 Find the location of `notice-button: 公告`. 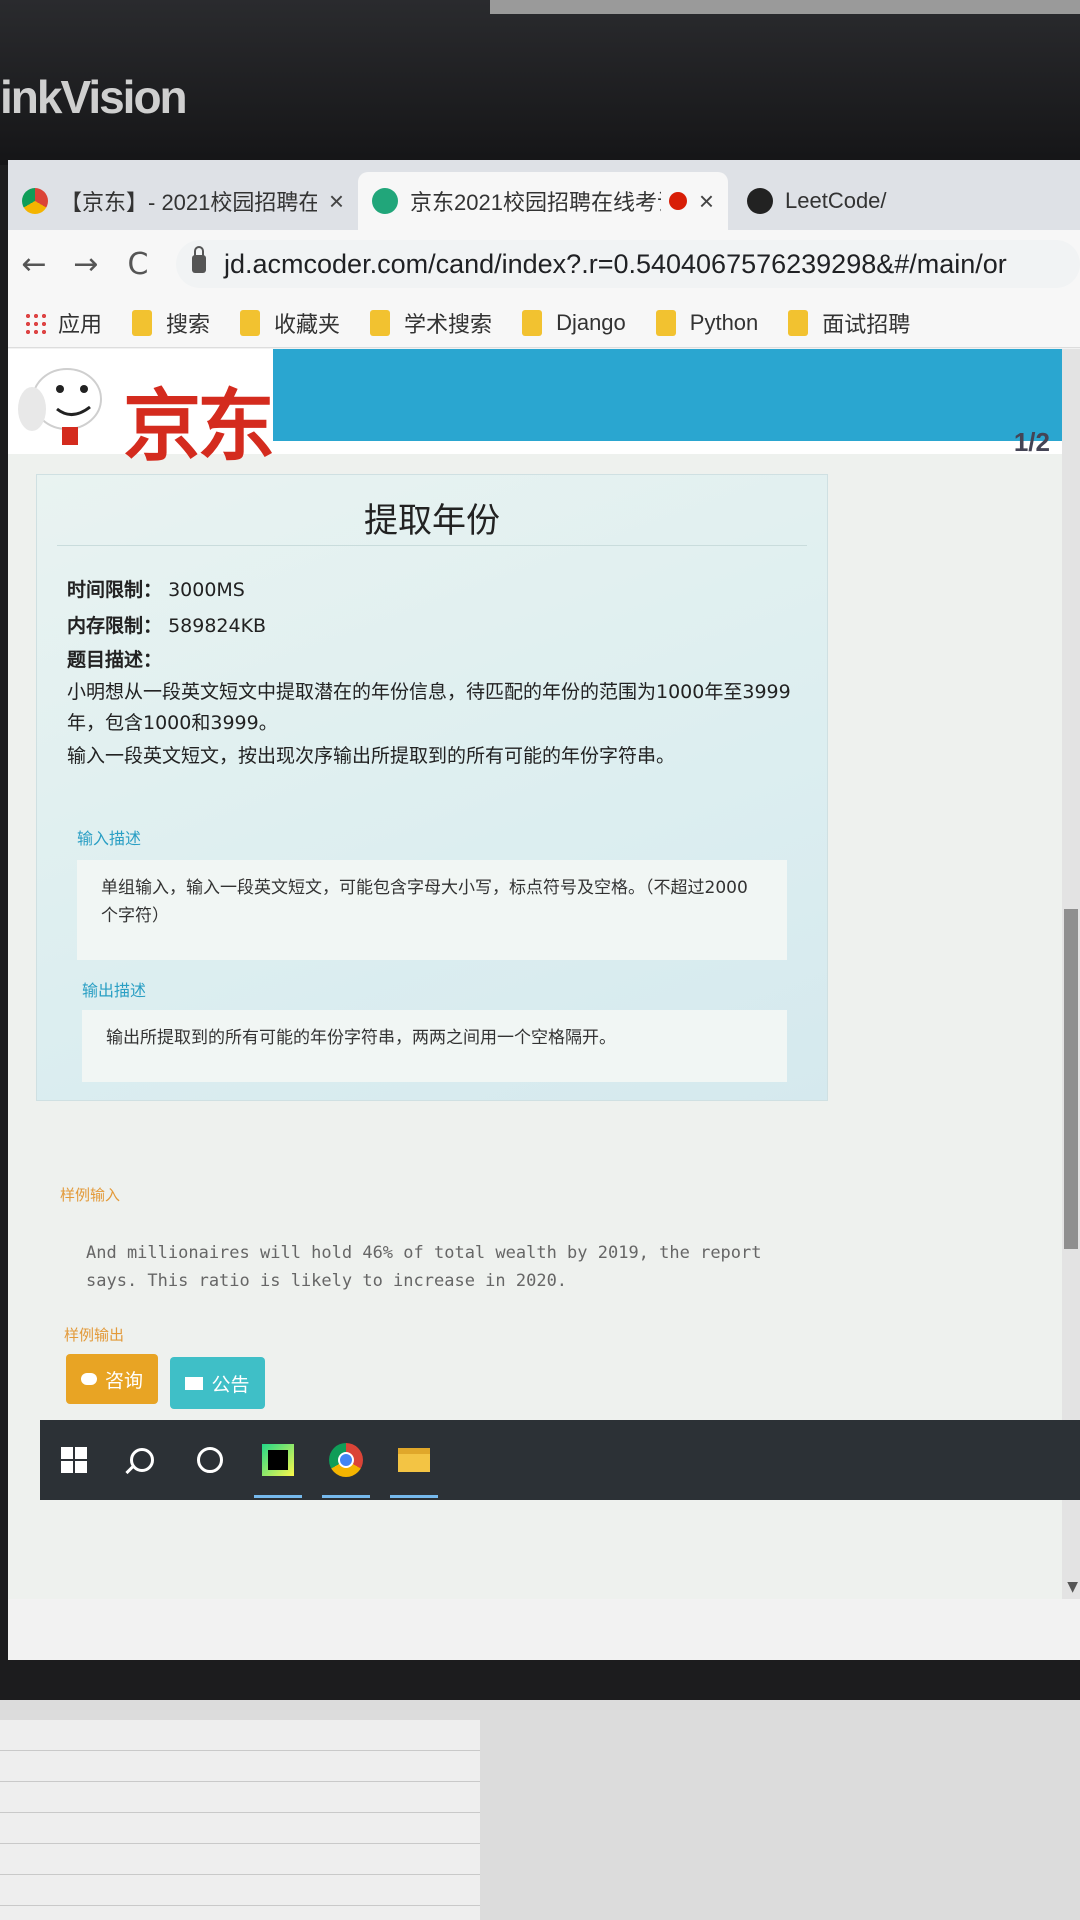

notice-button: 公告 is located at coordinates (217, 1383).